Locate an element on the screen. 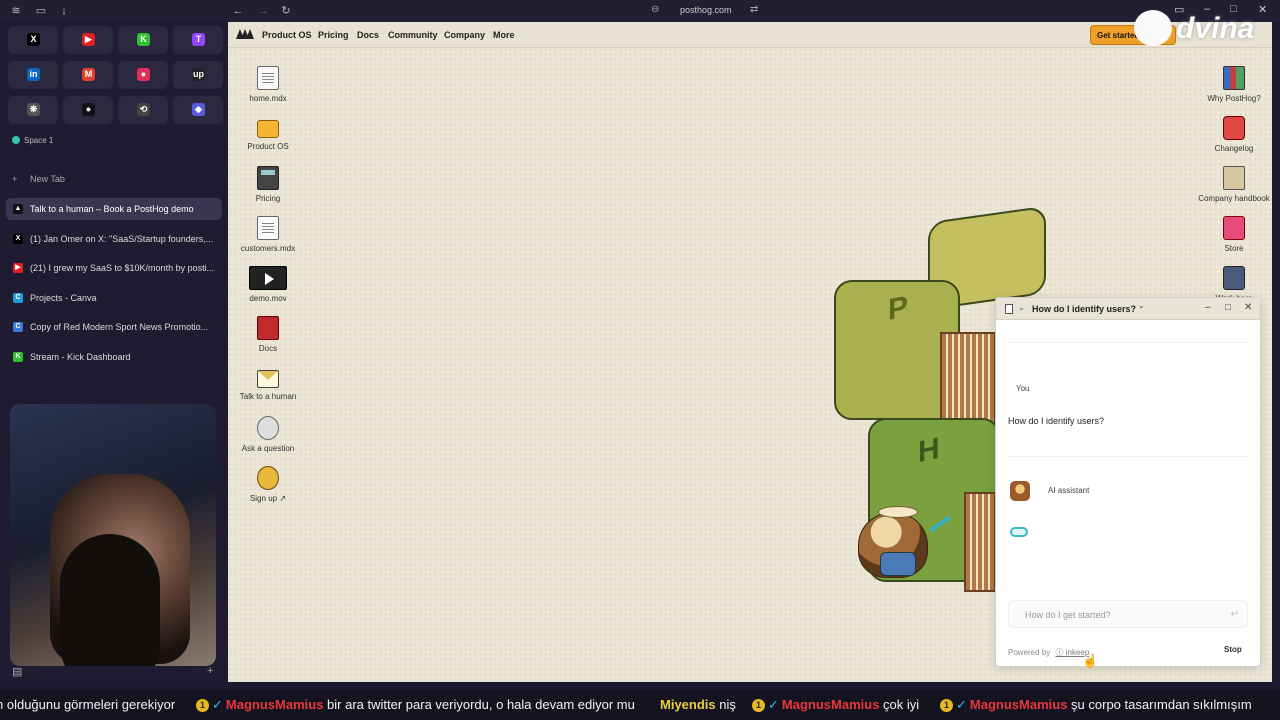 Image resolution: width=1280 pixels, height=720 pixels. pinned-tab: up is located at coordinates (198, 75).